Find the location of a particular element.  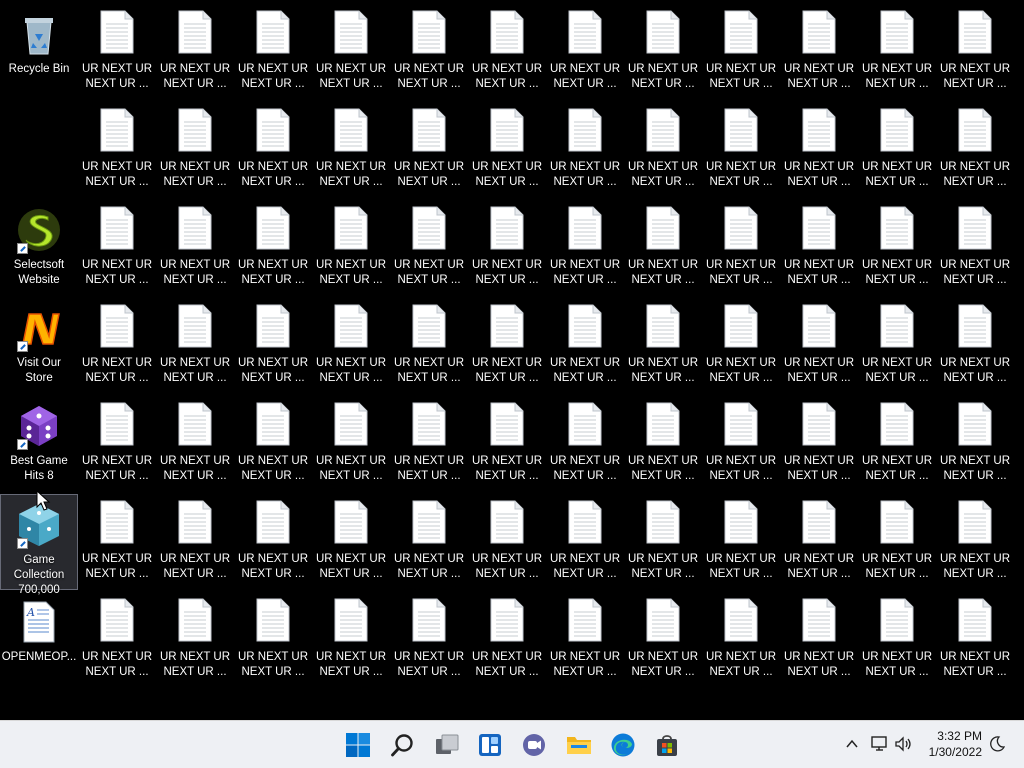

desktop-icon-selectsoft-website: Selectsoft Website is located at coordinates (39, 248).